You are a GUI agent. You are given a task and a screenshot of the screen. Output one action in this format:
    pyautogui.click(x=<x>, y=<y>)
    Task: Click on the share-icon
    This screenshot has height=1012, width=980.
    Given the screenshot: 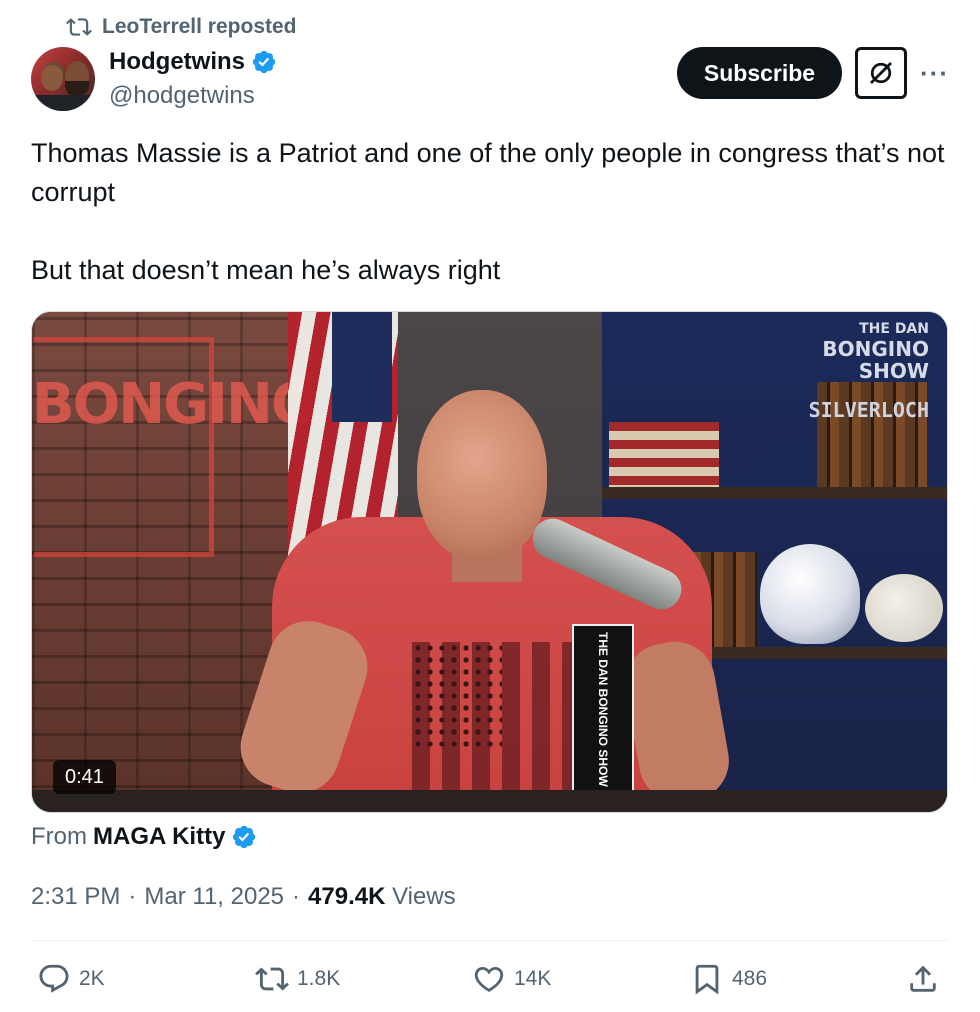 What is the action you would take?
    pyautogui.click(x=923, y=978)
    